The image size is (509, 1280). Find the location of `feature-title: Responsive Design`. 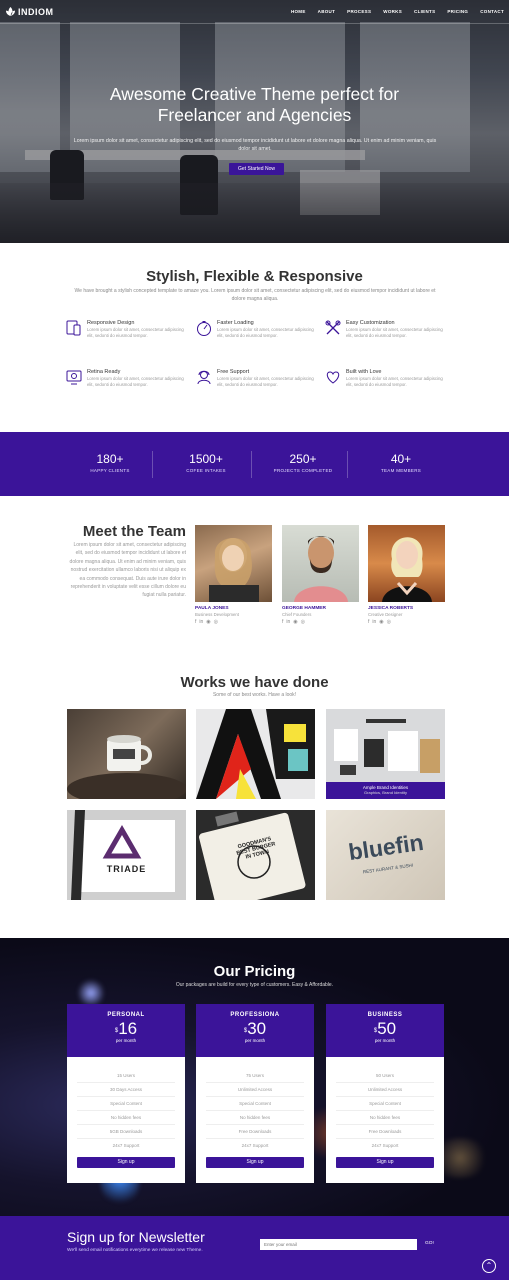

feature-title: Responsive Design is located at coordinates (111, 323).